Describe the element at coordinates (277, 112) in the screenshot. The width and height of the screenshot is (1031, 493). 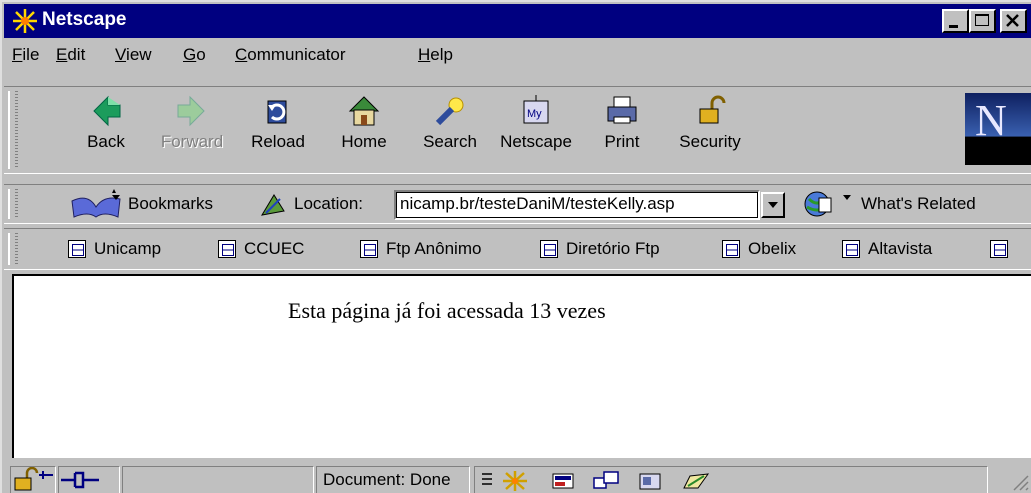
I see `reload-icon` at that location.